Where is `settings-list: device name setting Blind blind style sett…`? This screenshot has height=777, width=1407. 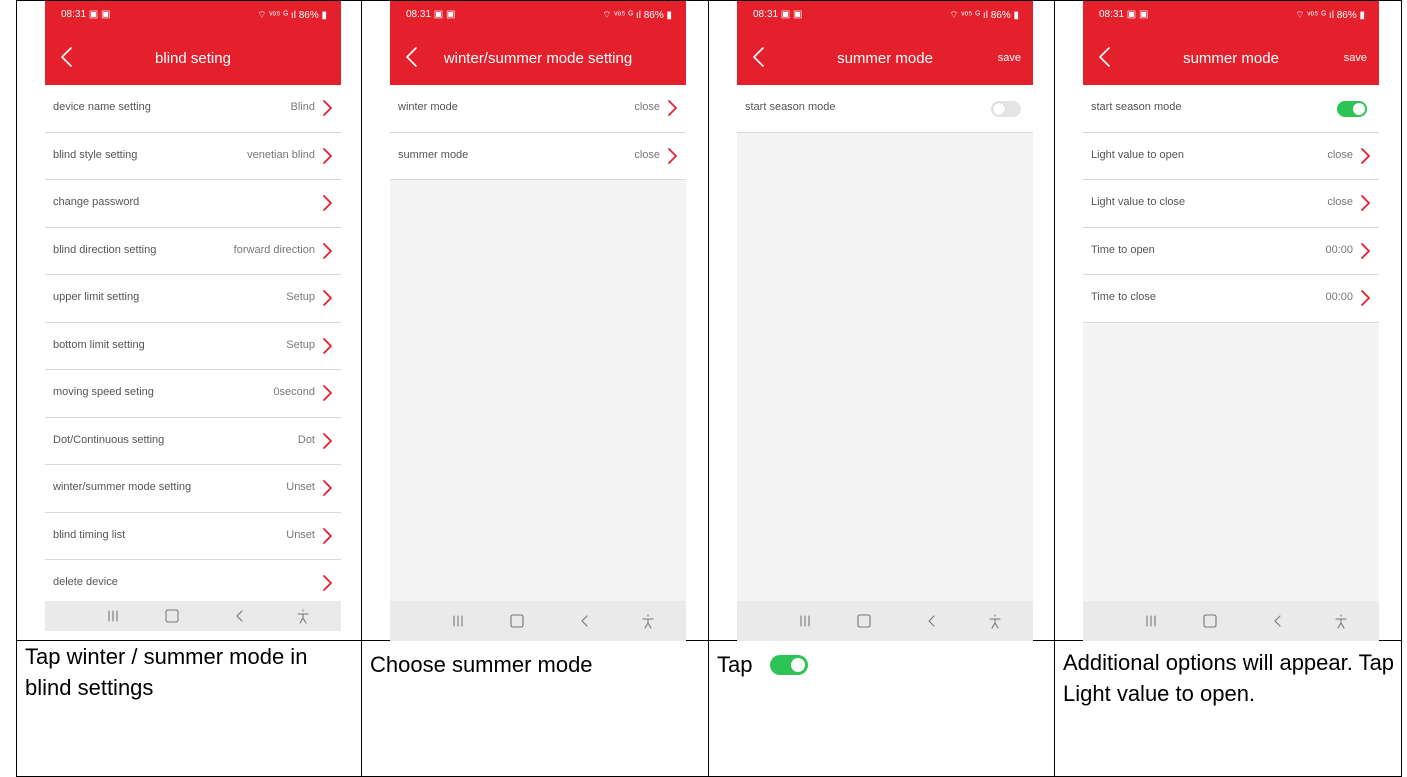 settings-list: device name setting Blind blind style sett… is located at coordinates (193, 346).